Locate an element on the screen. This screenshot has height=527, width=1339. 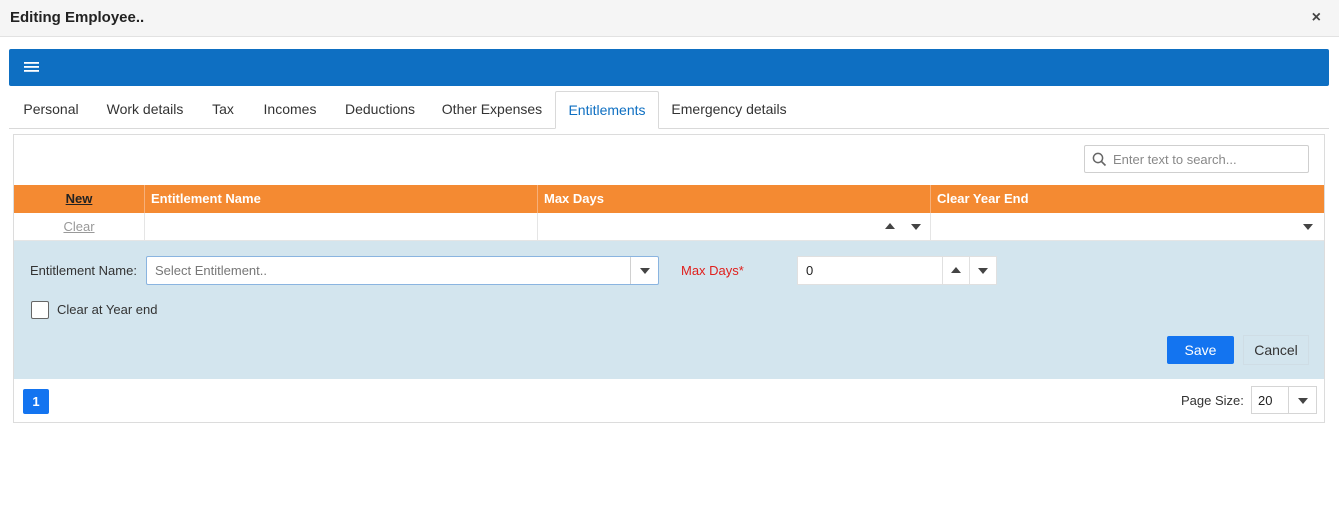
tab-other-expenses: Other Expenses is located at coordinates (492, 110).